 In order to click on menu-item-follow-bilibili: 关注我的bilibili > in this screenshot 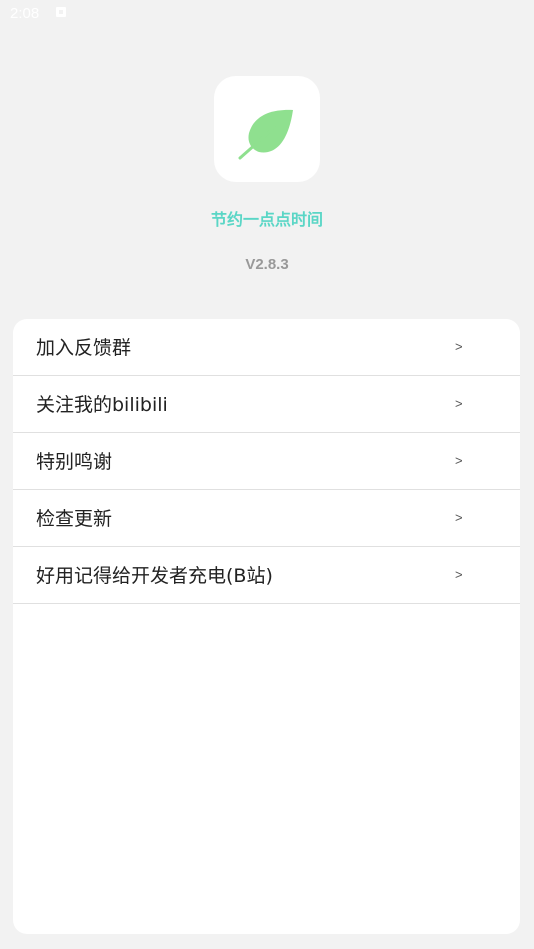, I will do `click(266, 404)`.